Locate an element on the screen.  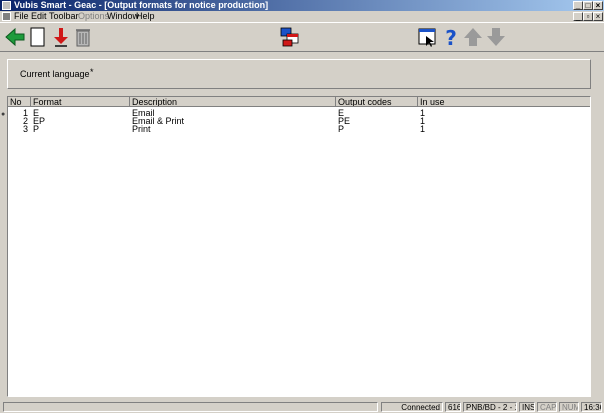
filter-panel: Current language * is located at coordinates (299, 74).